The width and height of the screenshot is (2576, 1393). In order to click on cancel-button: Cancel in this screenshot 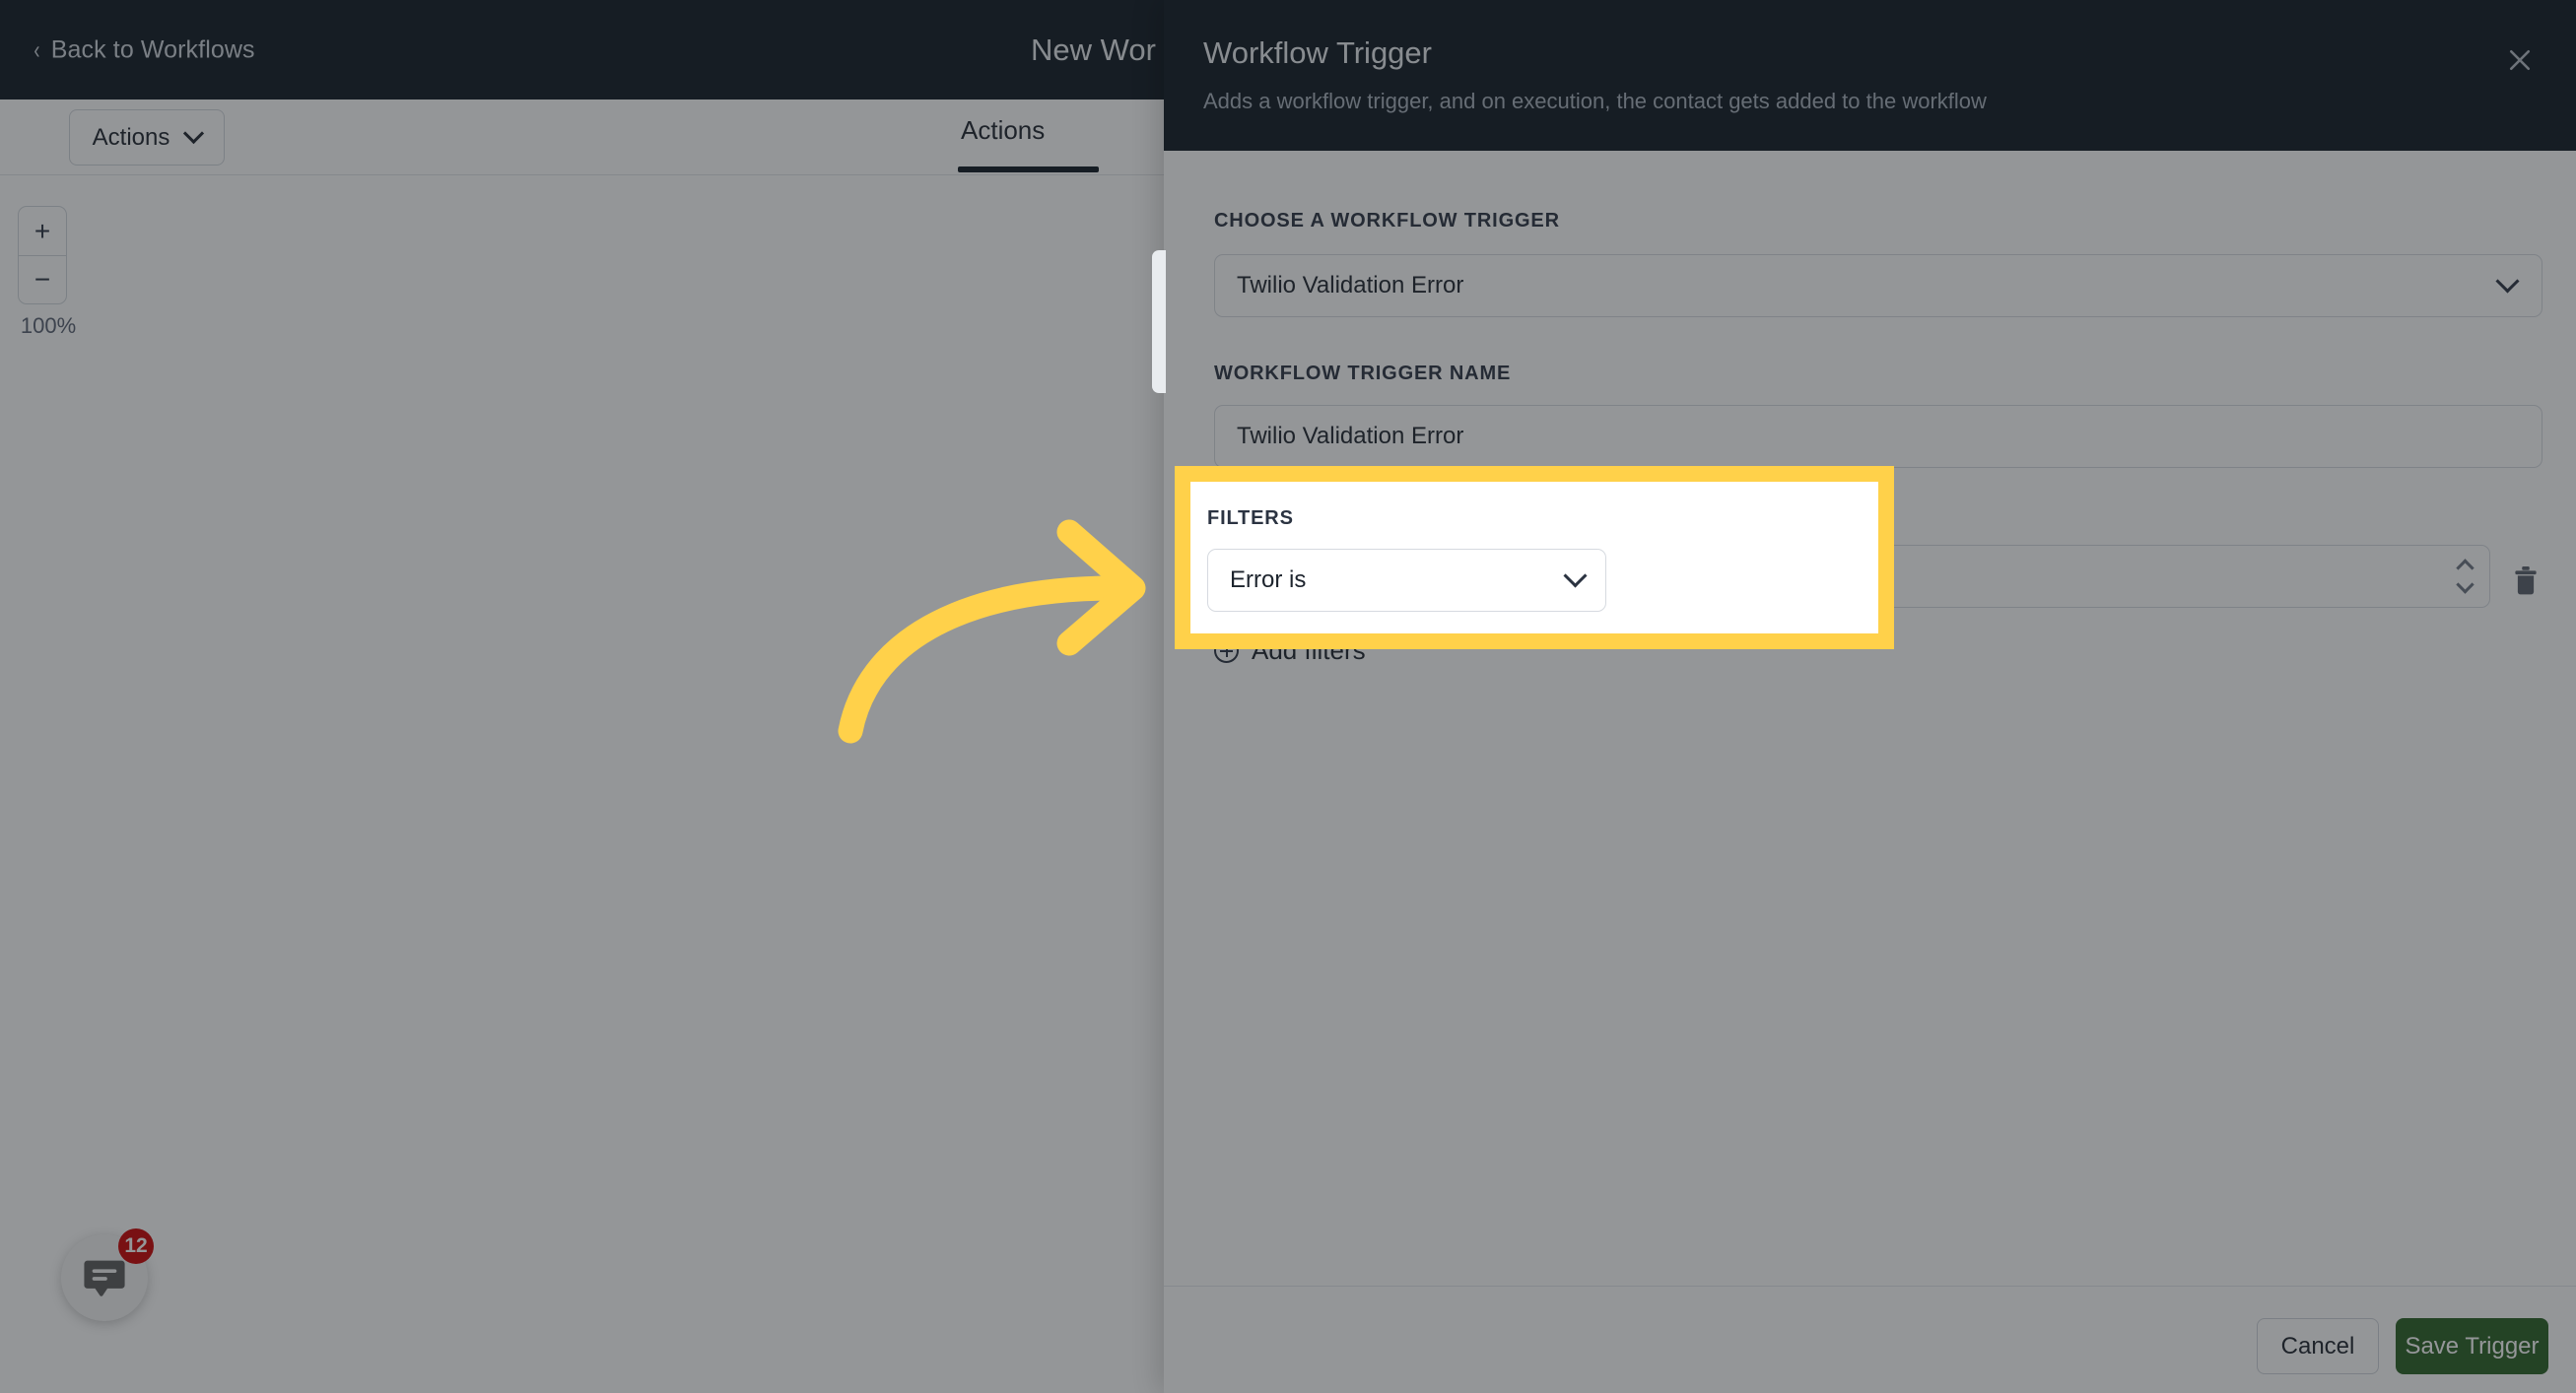, I will do `click(2318, 1346)`.